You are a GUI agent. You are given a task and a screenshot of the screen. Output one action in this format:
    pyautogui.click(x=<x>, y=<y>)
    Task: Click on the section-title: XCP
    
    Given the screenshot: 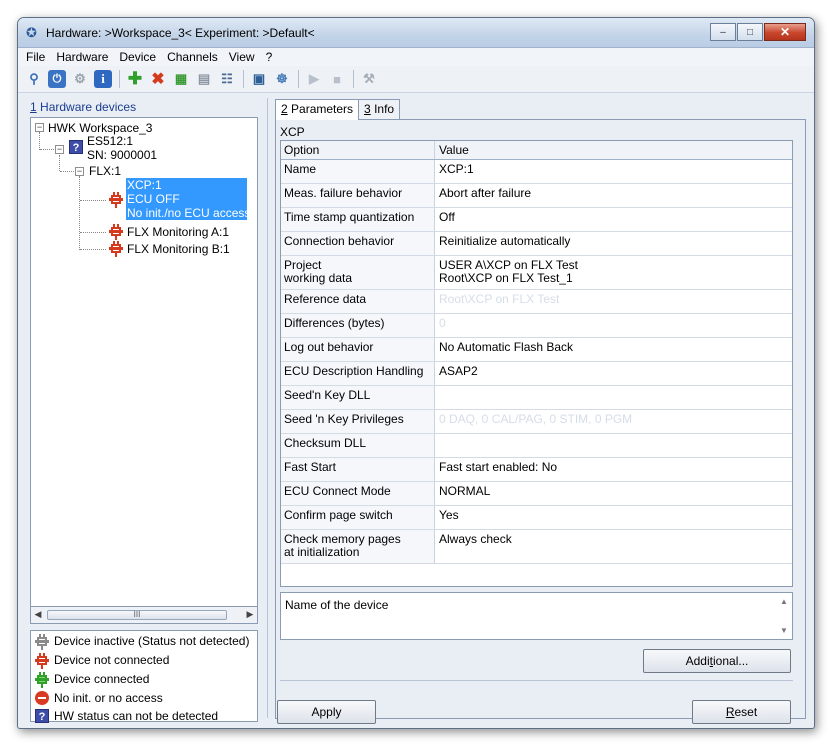 What is the action you would take?
    pyautogui.click(x=292, y=132)
    